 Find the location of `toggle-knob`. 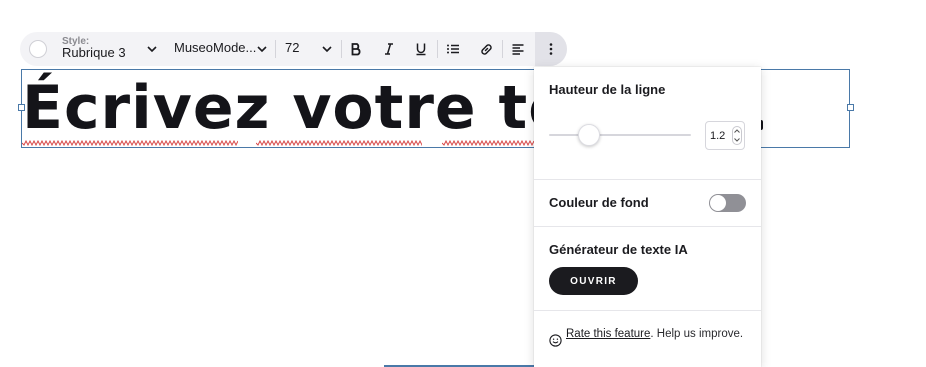

toggle-knob is located at coordinates (718, 203).